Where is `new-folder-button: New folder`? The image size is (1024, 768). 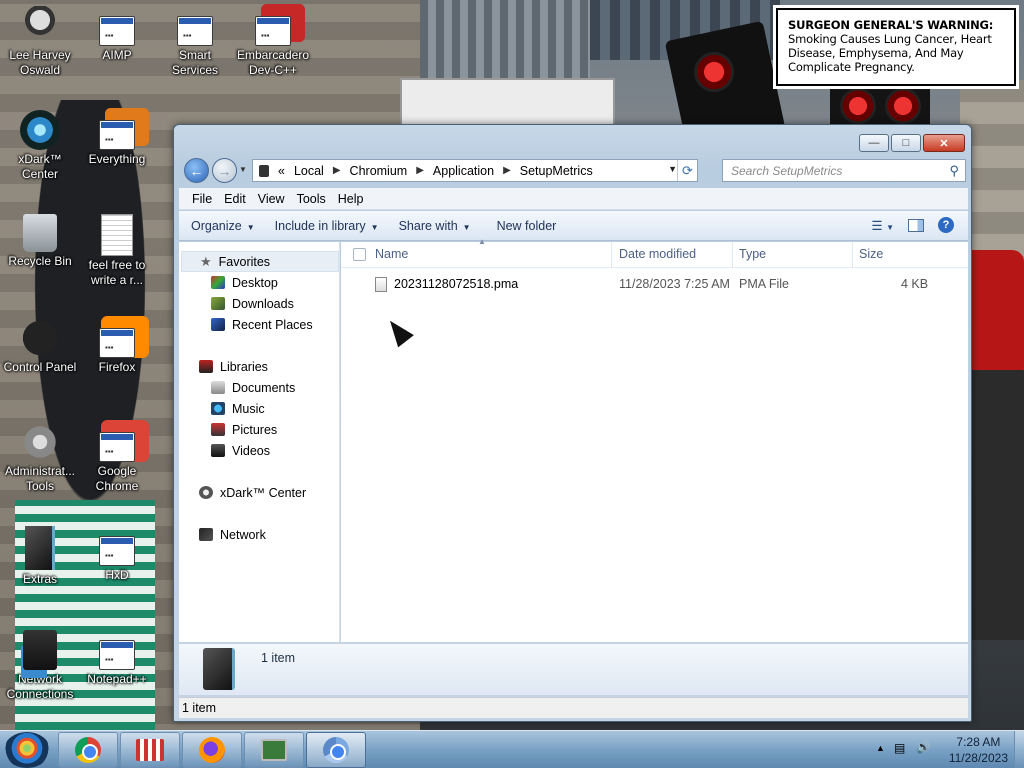 new-folder-button: New folder is located at coordinates (522, 226).